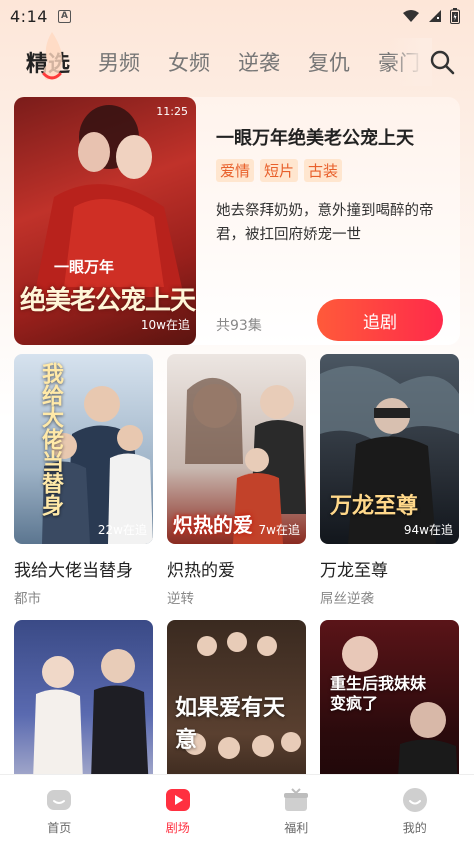 Image resolution: width=474 pixels, height=842 pixels. I want to click on nav-profile: 我的, so click(415, 808).